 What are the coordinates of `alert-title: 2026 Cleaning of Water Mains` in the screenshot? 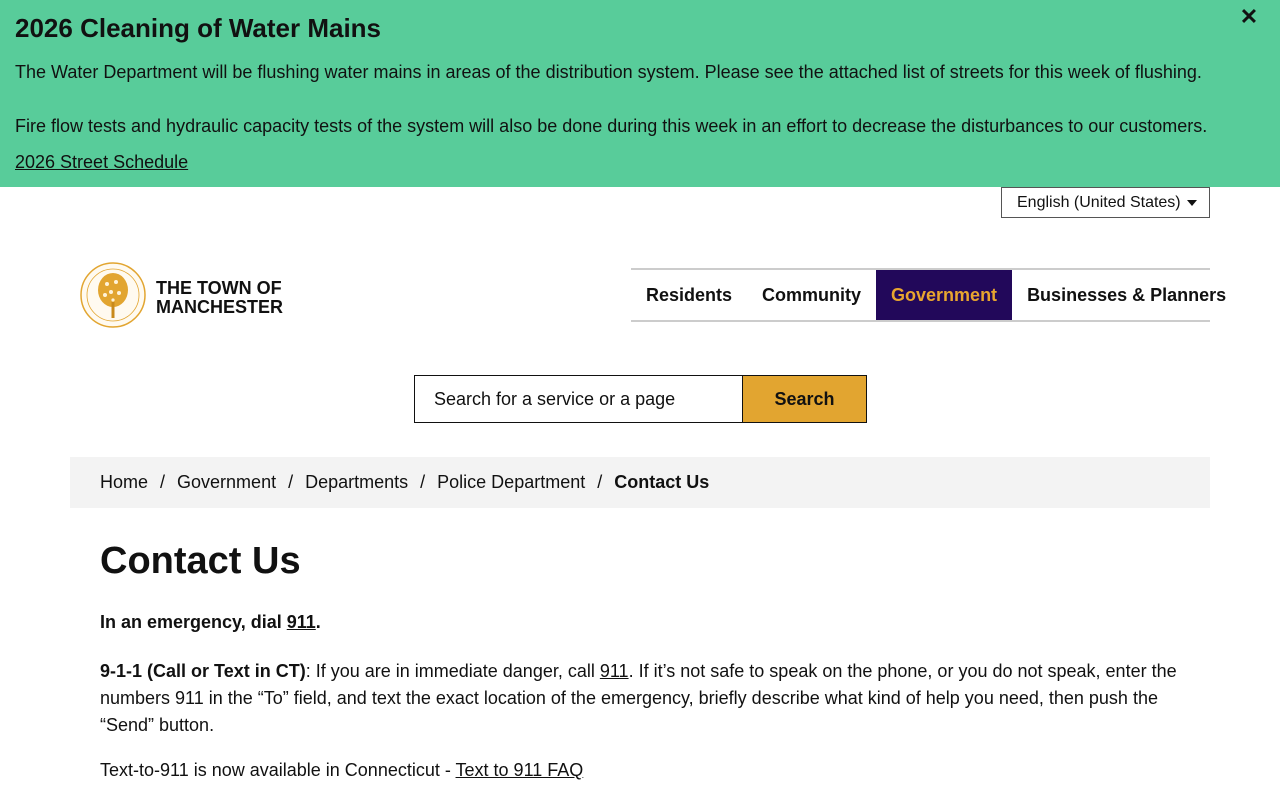 It's located at (198, 28).